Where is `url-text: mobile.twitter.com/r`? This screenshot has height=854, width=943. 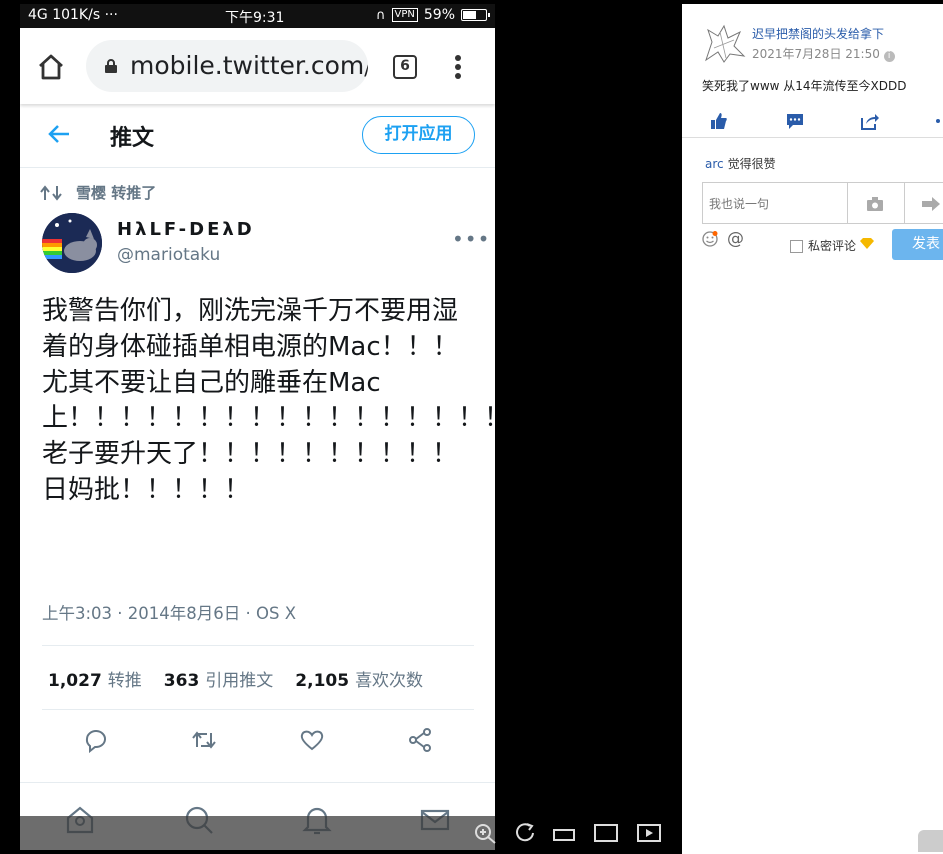
url-text: mobile.twitter.com/r is located at coordinates (249, 65).